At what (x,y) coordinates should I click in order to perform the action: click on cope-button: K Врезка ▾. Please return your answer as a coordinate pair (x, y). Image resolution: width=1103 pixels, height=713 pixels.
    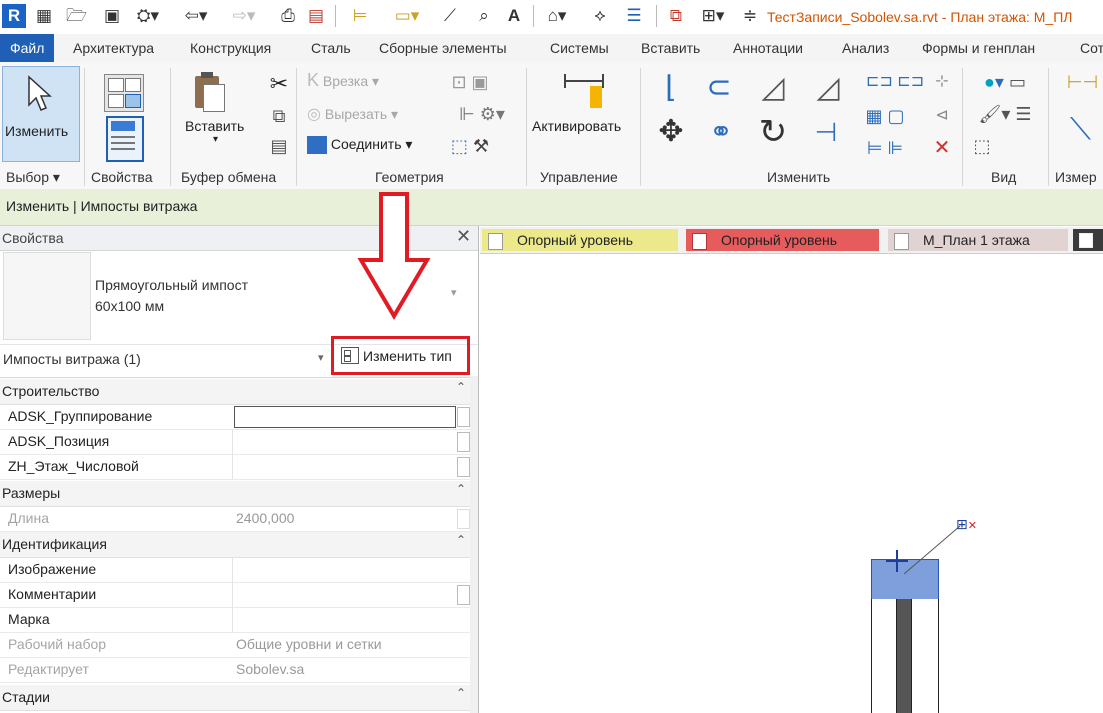
    Looking at the image, I should click on (343, 80).